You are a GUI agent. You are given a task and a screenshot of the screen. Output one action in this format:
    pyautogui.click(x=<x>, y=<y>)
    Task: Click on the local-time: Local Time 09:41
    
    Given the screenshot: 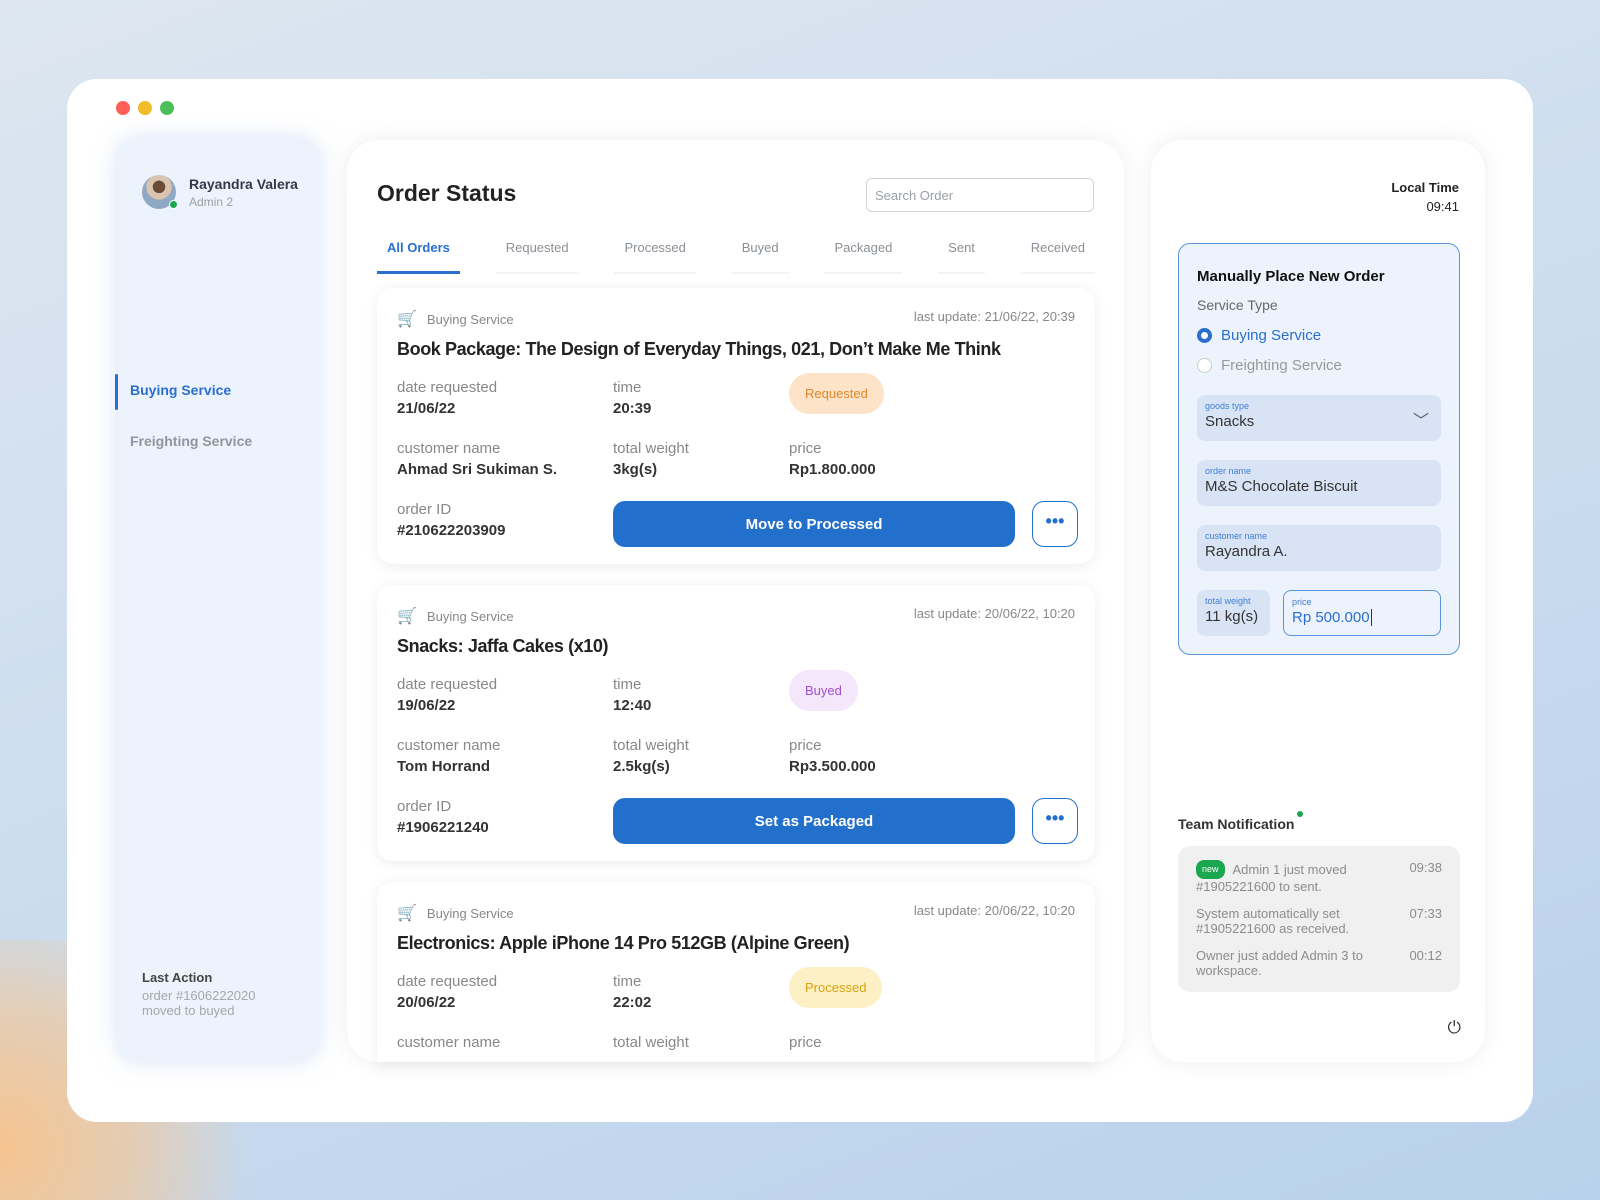 What is the action you would take?
    pyautogui.click(x=1425, y=197)
    